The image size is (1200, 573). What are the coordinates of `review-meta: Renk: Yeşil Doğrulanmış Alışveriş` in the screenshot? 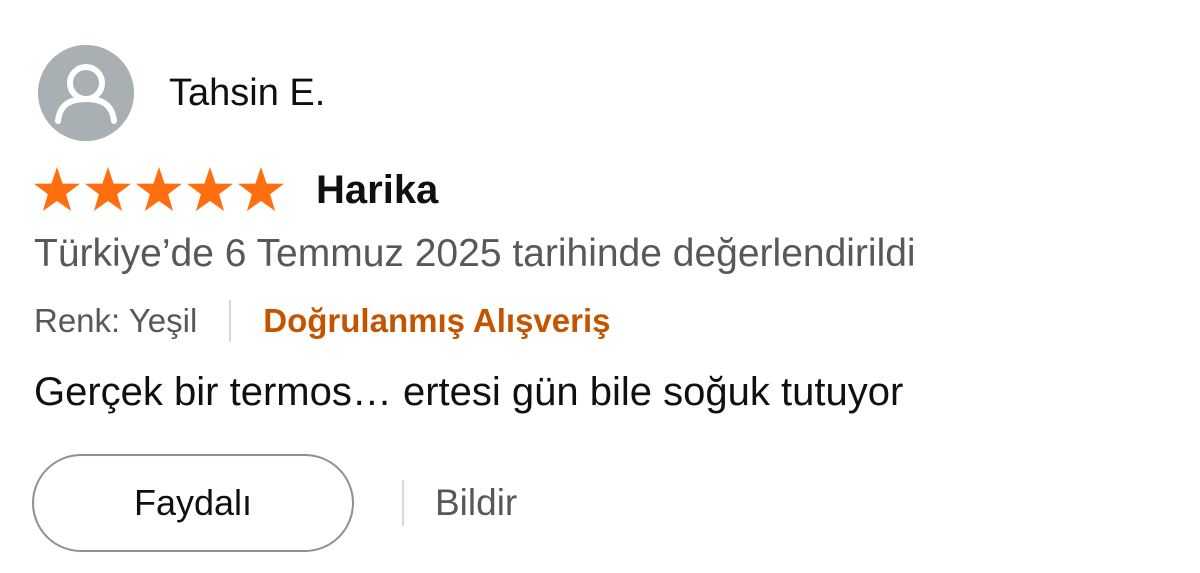 It's located at (322, 321).